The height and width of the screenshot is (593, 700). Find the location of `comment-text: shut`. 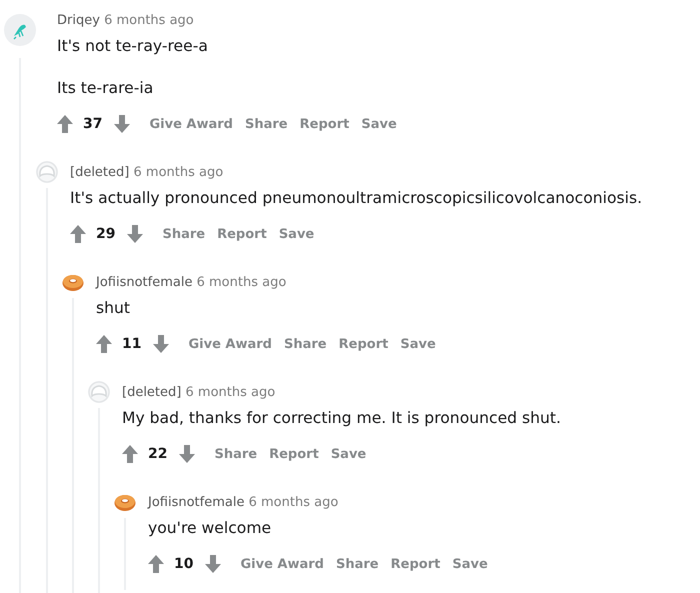

comment-text: shut is located at coordinates (114, 308).